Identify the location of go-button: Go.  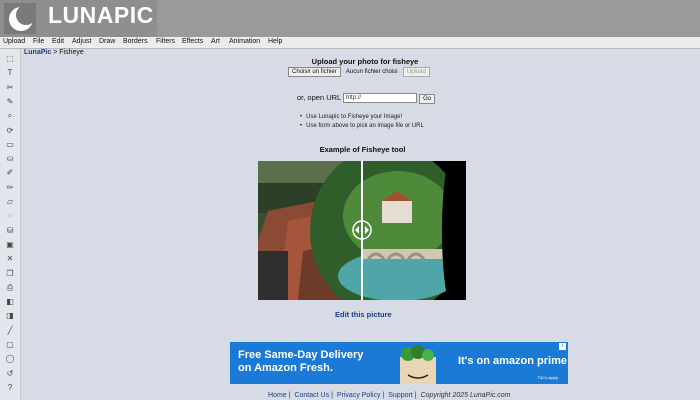
(427, 99).